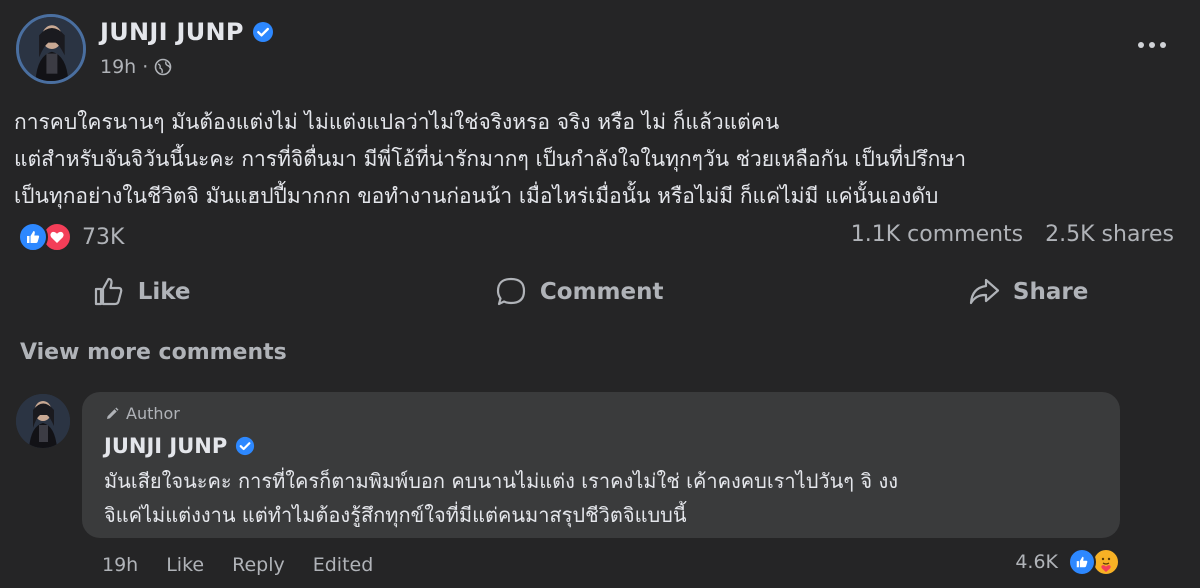 This screenshot has height=588, width=1200. Describe the element at coordinates (163, 67) in the screenshot. I see `globe-icon` at that location.